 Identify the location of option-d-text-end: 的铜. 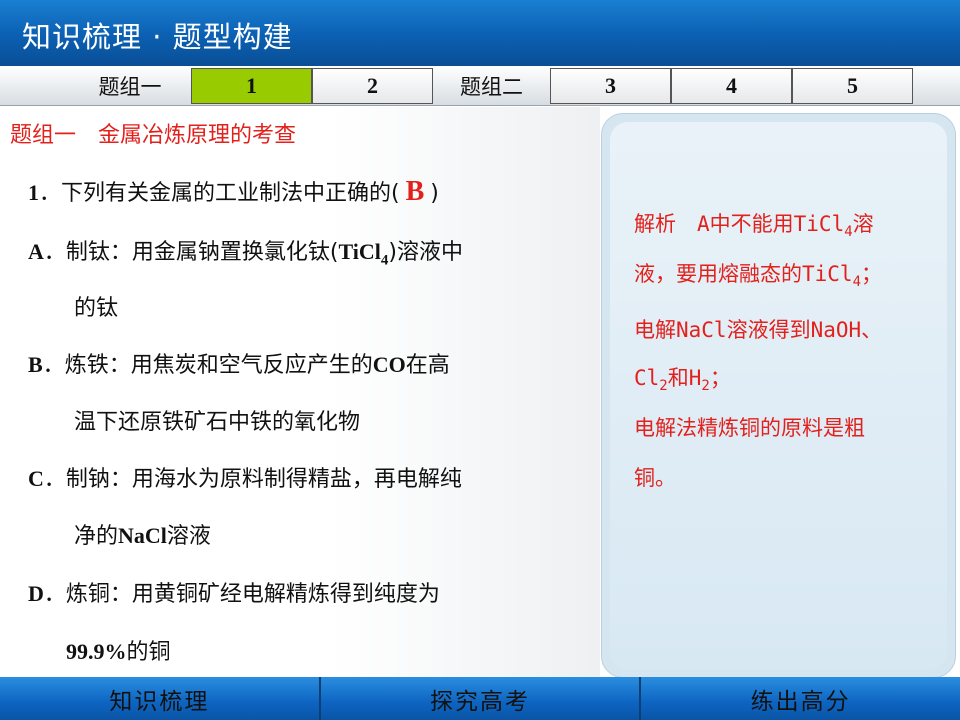
(148, 652).